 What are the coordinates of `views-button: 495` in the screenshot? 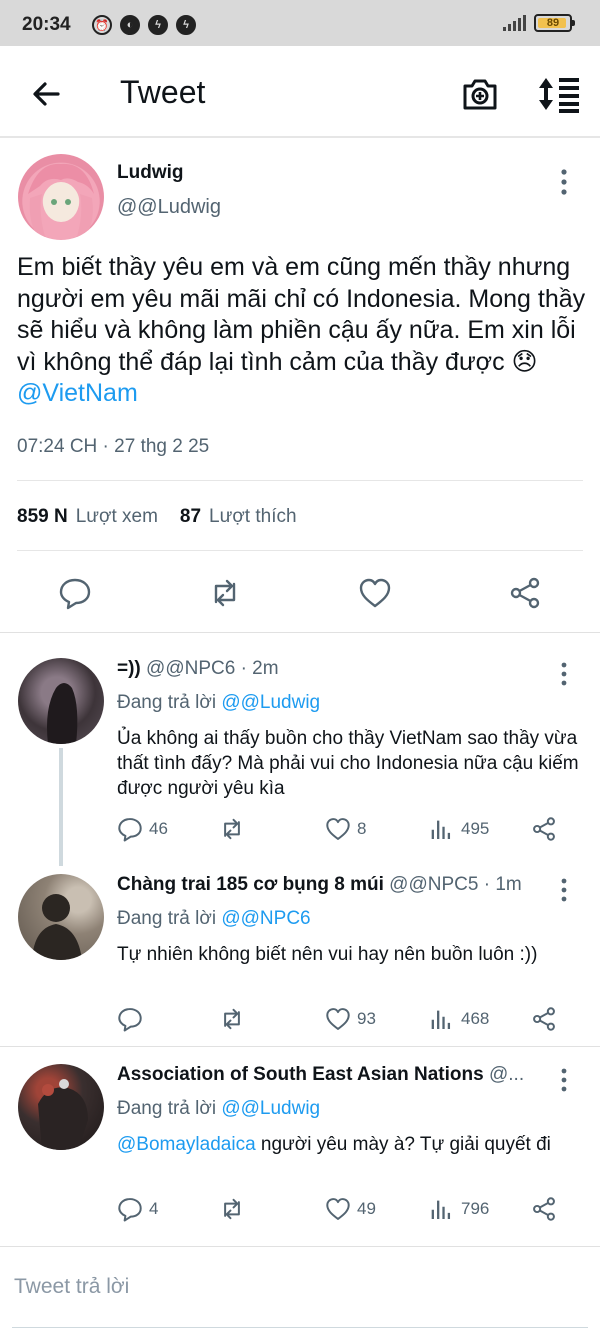 It's located at (459, 829).